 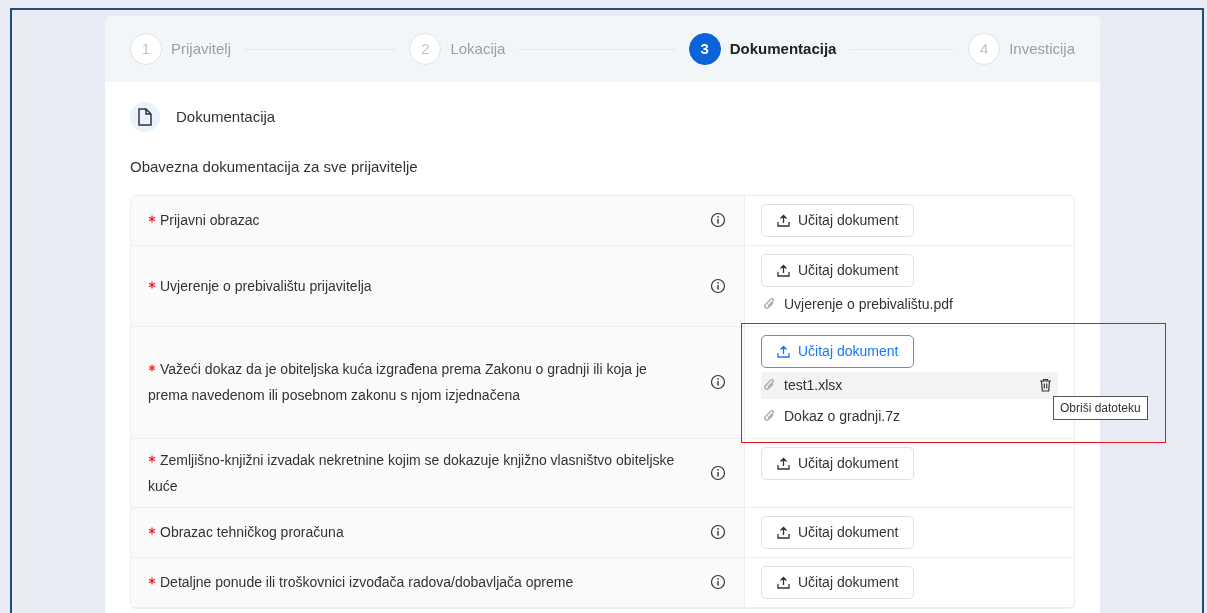 What do you see at coordinates (1100, 407) in the screenshot?
I see `tooltip: Obriši datoteku` at bounding box center [1100, 407].